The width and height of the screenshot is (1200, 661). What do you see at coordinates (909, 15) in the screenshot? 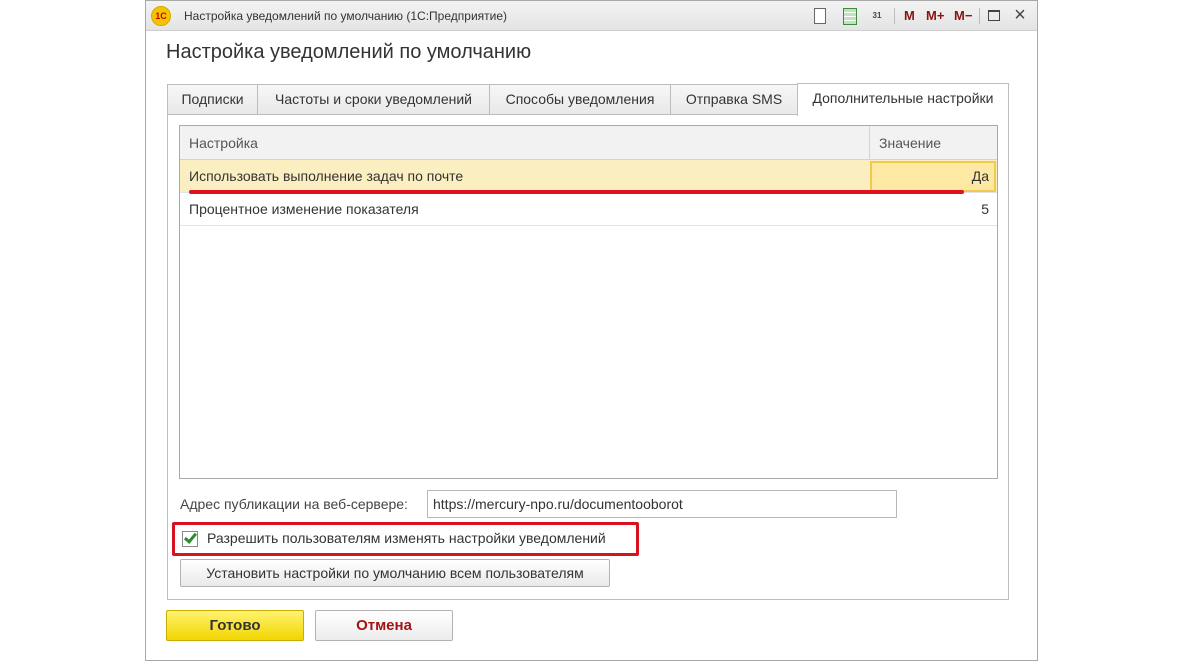
I see `memory-button: M` at bounding box center [909, 15].